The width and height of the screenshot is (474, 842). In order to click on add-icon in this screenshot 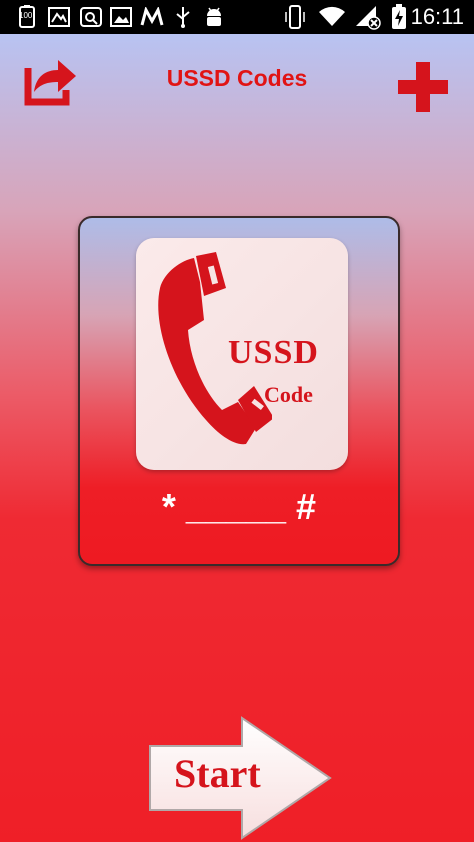, I will do `click(423, 87)`.